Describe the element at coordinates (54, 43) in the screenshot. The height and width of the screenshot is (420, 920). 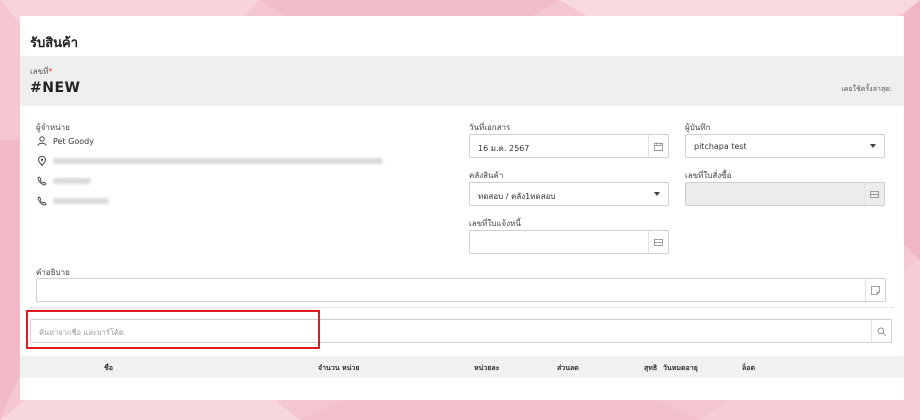
I see `page-title: รับสินค้า` at that location.